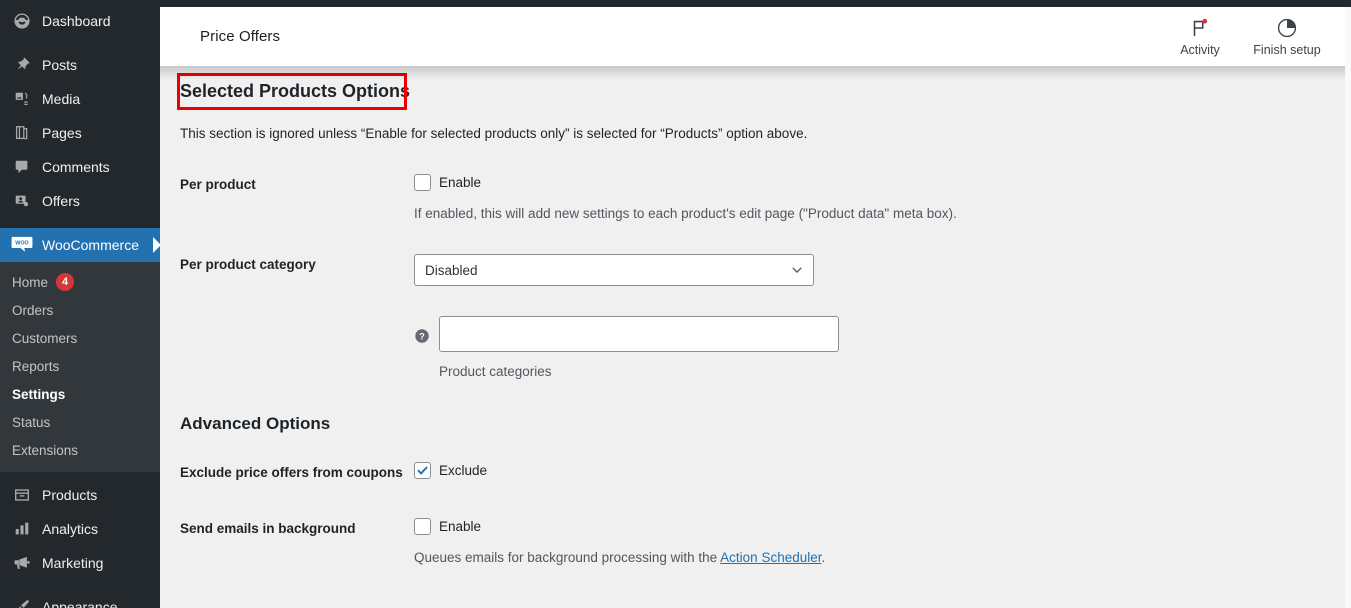 This screenshot has height=608, width=1351. Describe the element at coordinates (255, 423) in the screenshot. I see `advanced-options-title: Advanced Options` at that location.